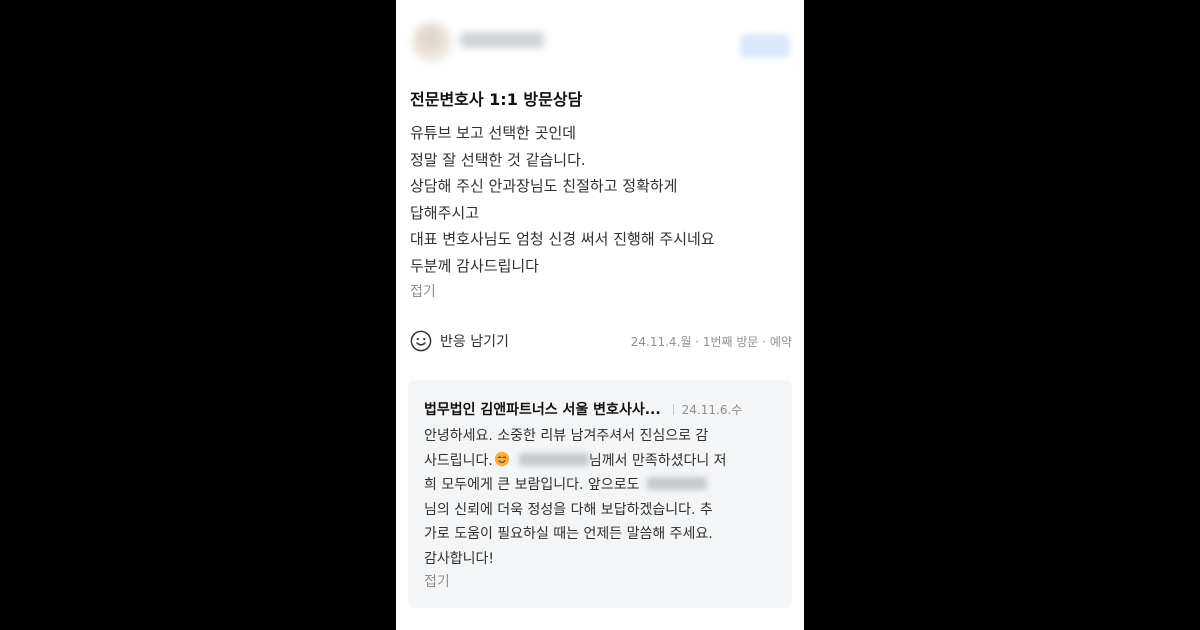 Image resolution: width=1200 pixels, height=630 pixels. I want to click on reply-header: 법무법인 김앤파트너스 서울 변호사사... 24.11.6.수, so click(602, 409).